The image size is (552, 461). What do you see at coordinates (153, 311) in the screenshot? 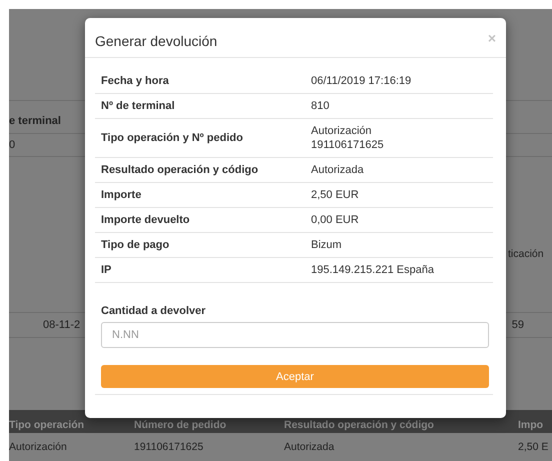
I see `field-label: Cantidad a devolver` at bounding box center [153, 311].